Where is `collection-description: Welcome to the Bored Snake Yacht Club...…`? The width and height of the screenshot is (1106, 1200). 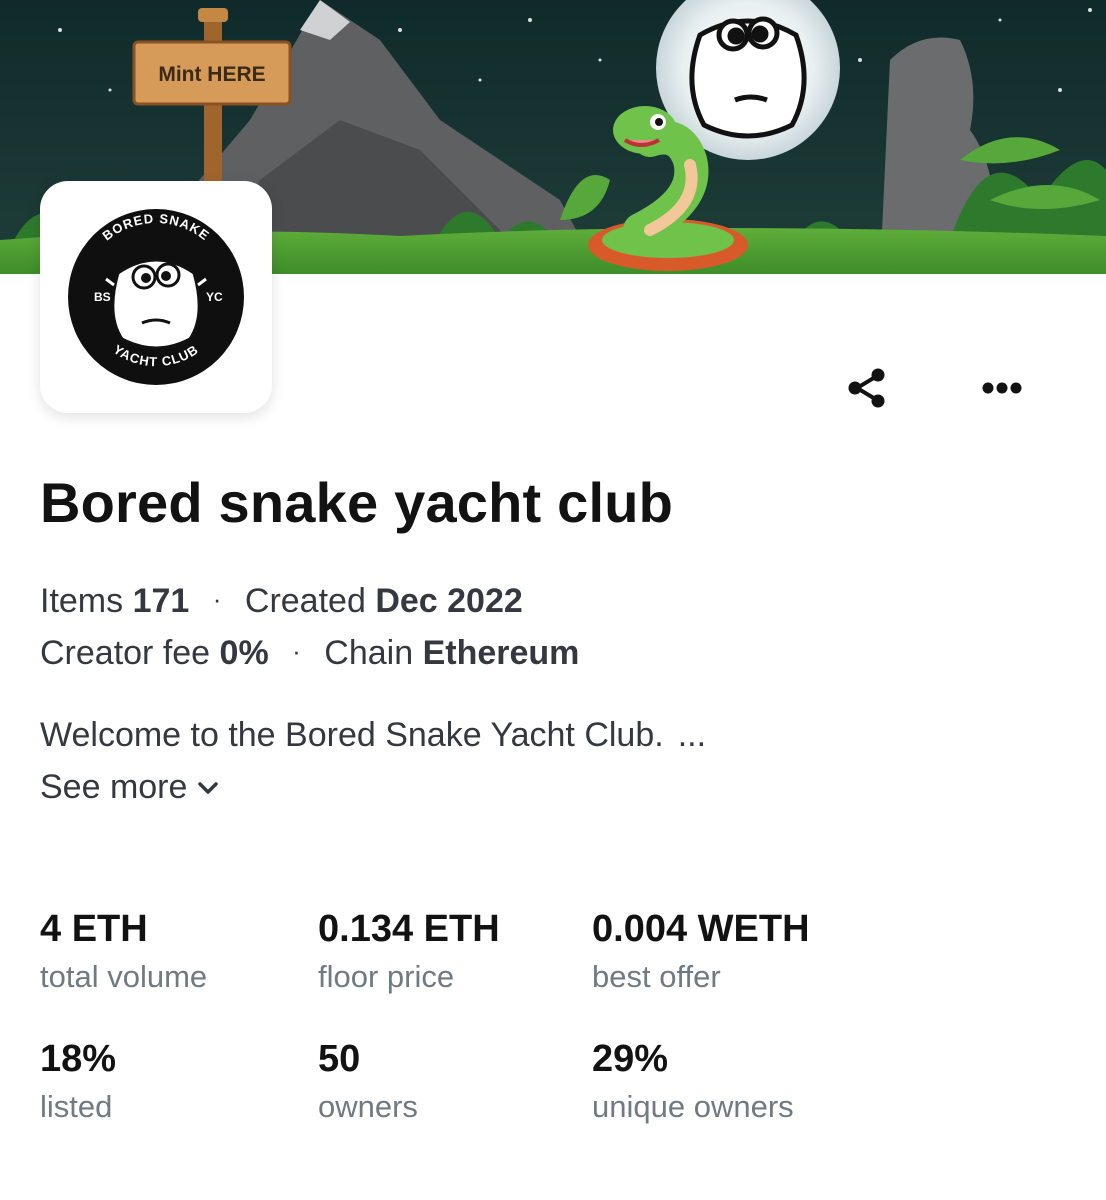 collection-description: Welcome to the Bored Snake Yacht Club...… is located at coordinates (373, 735).